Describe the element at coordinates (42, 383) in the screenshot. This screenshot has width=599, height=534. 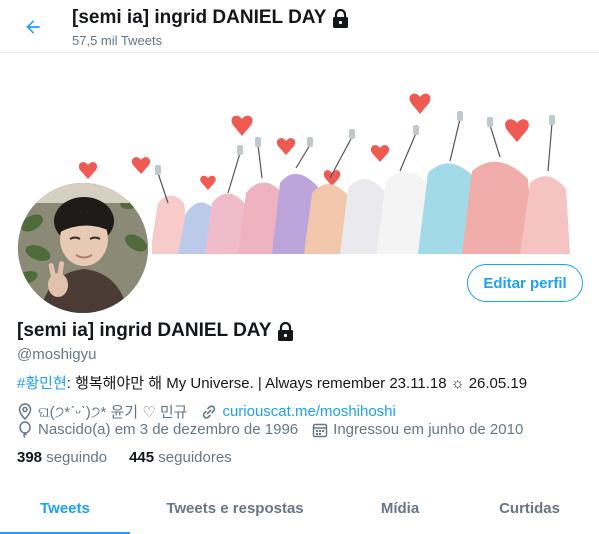
I see `bio-hashtag-link: #황민현` at that location.